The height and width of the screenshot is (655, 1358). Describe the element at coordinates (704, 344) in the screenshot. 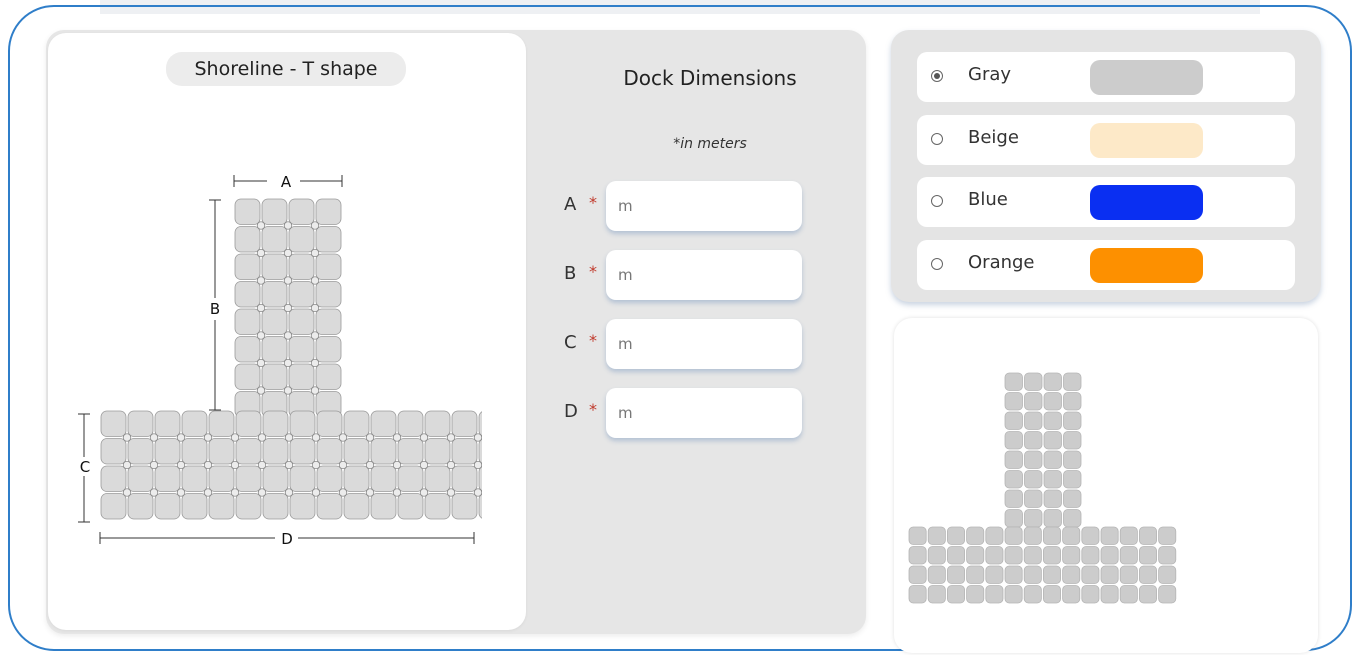

I see `dimension-c-input` at that location.